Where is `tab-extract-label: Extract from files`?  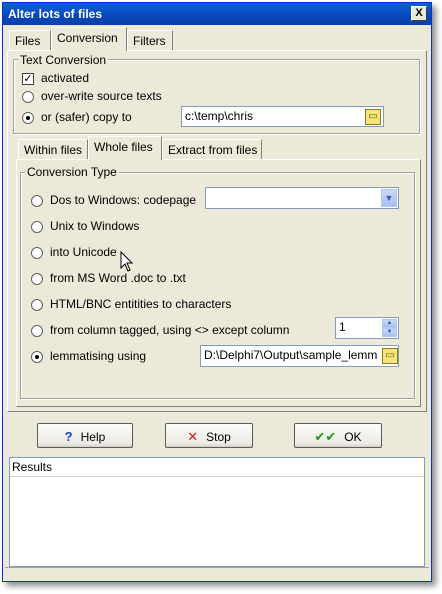 tab-extract-label: Extract from files is located at coordinates (213, 150).